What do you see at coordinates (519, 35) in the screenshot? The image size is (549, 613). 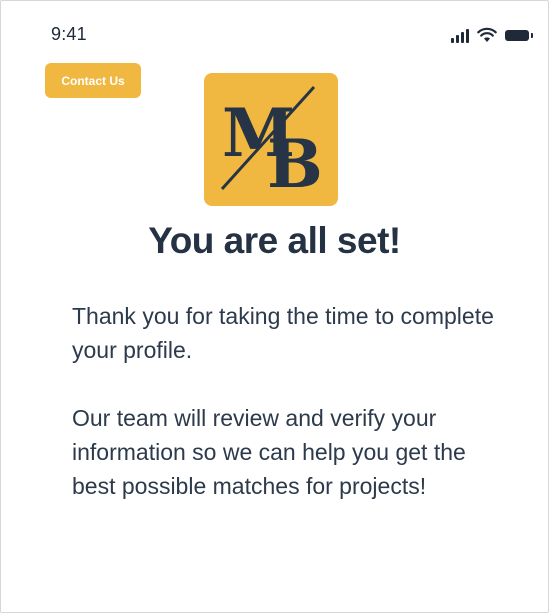 I see `battery-icon` at bounding box center [519, 35].